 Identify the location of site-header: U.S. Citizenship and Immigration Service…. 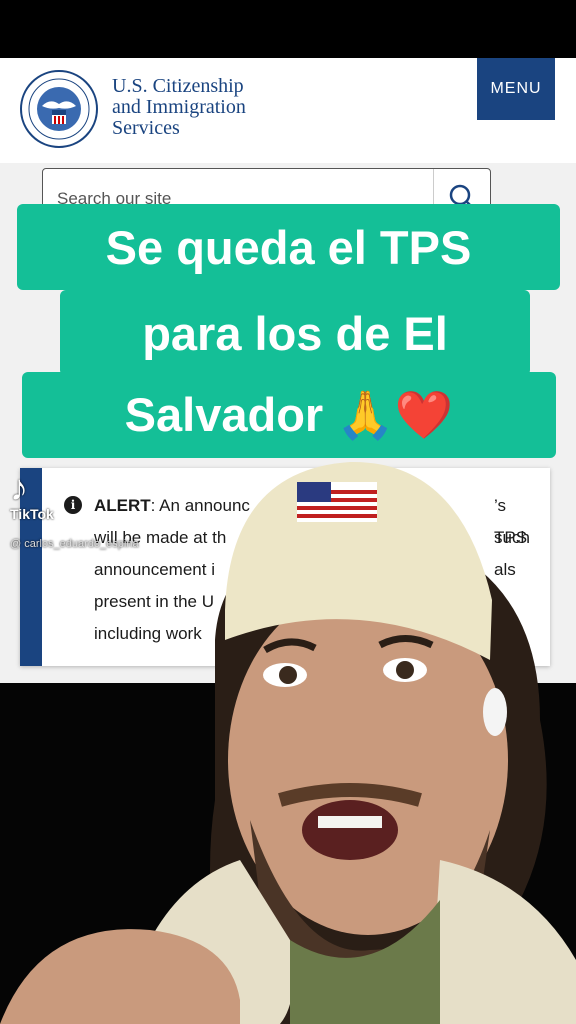
(288, 110).